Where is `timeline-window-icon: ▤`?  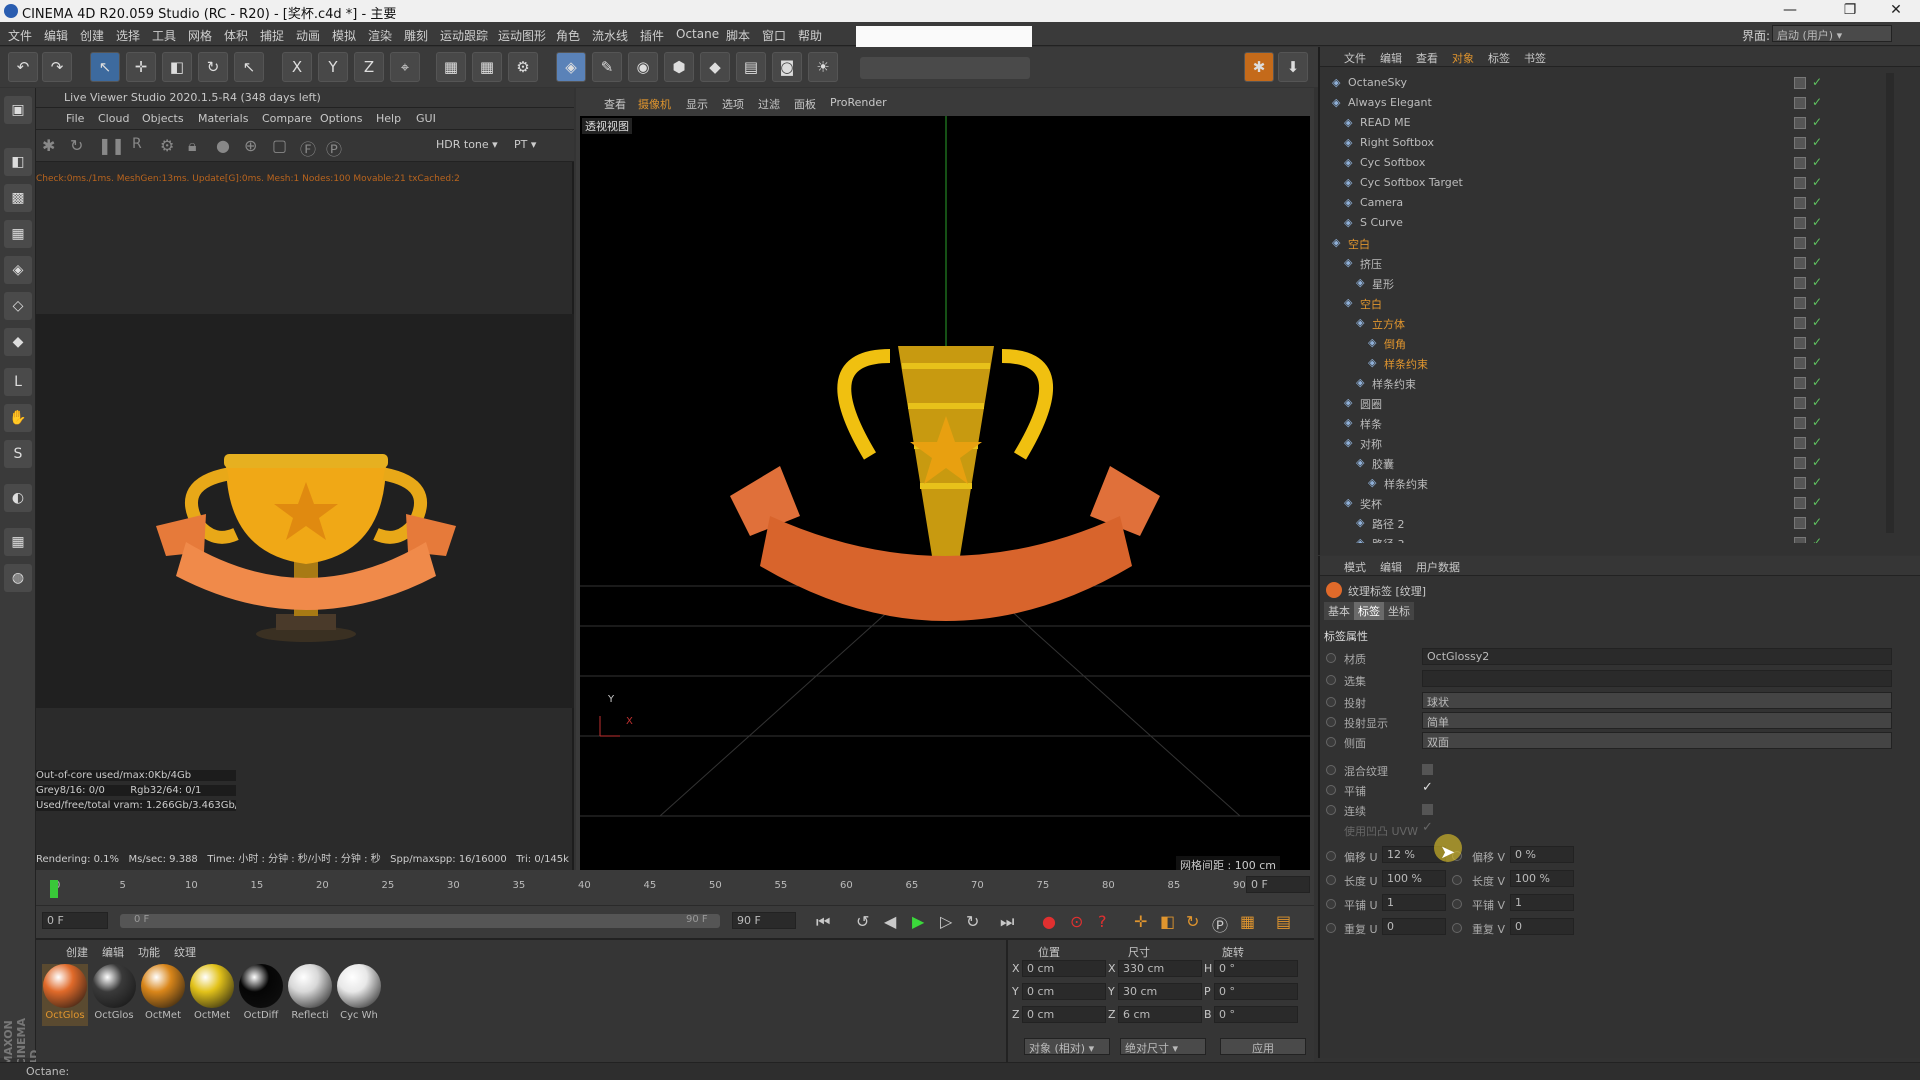 timeline-window-icon: ▤ is located at coordinates (1283, 921).